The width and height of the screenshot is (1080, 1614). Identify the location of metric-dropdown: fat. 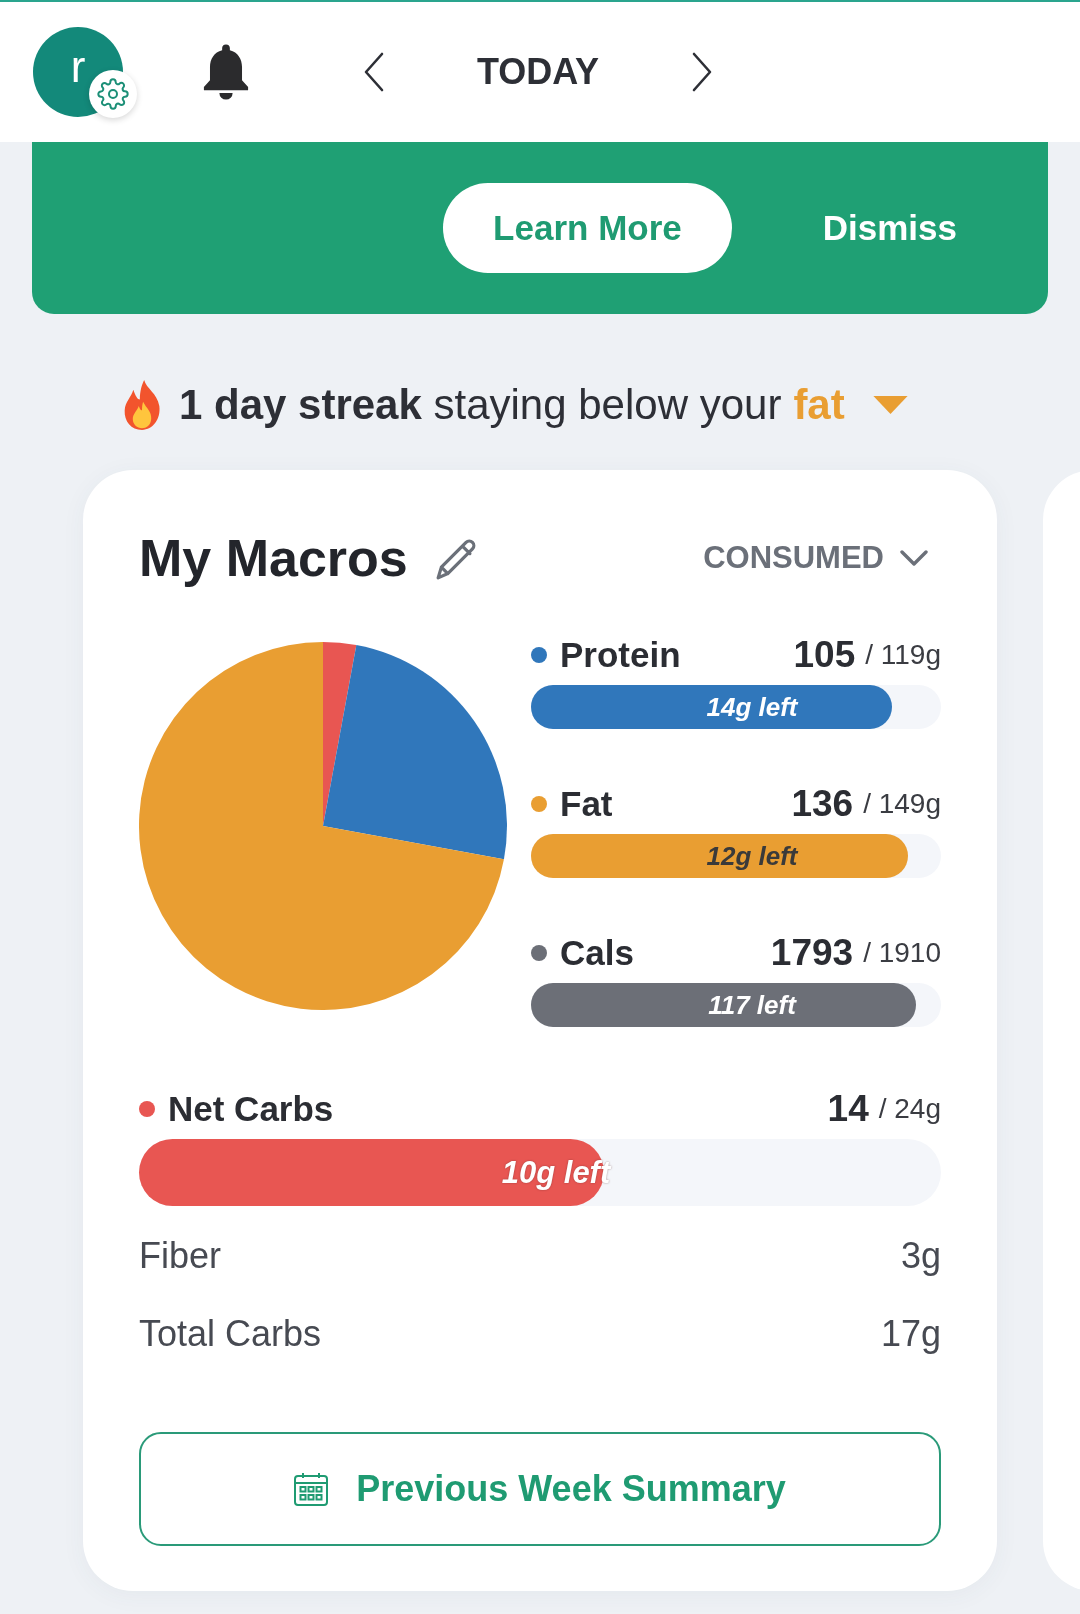
(850, 405).